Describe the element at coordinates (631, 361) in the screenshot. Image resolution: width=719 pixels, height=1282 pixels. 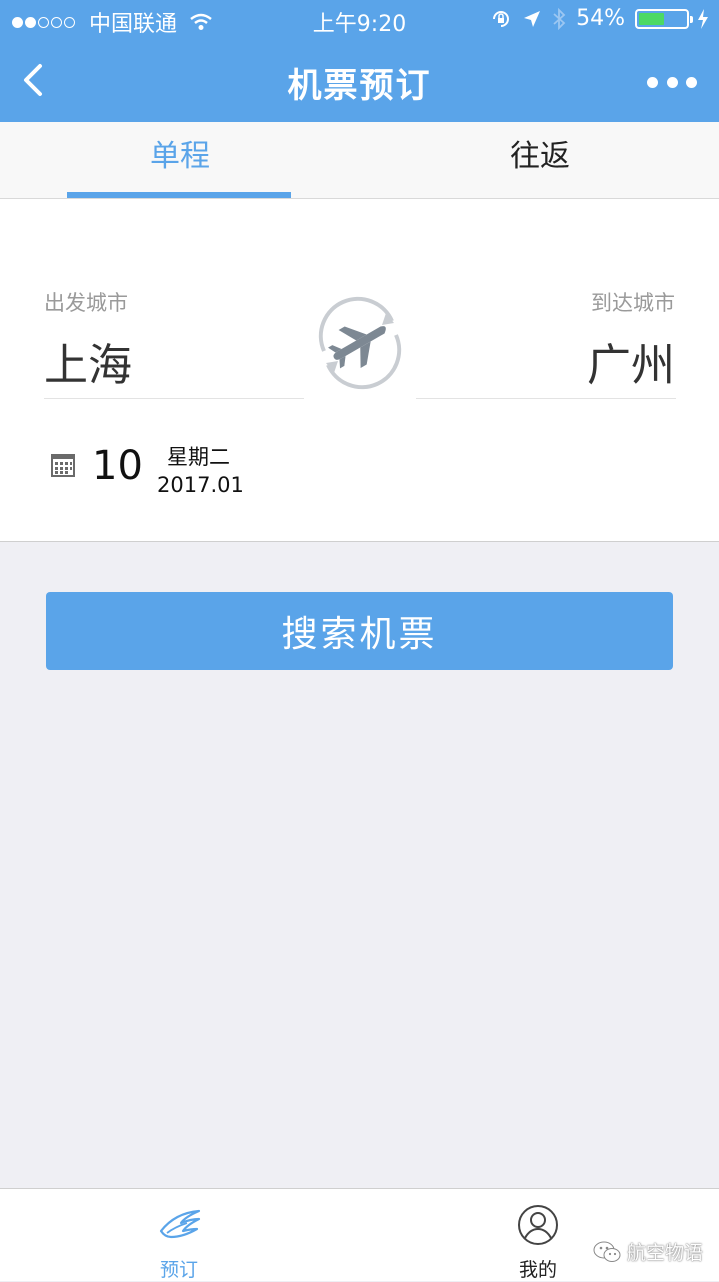
I see `arrival-city: 广州` at that location.